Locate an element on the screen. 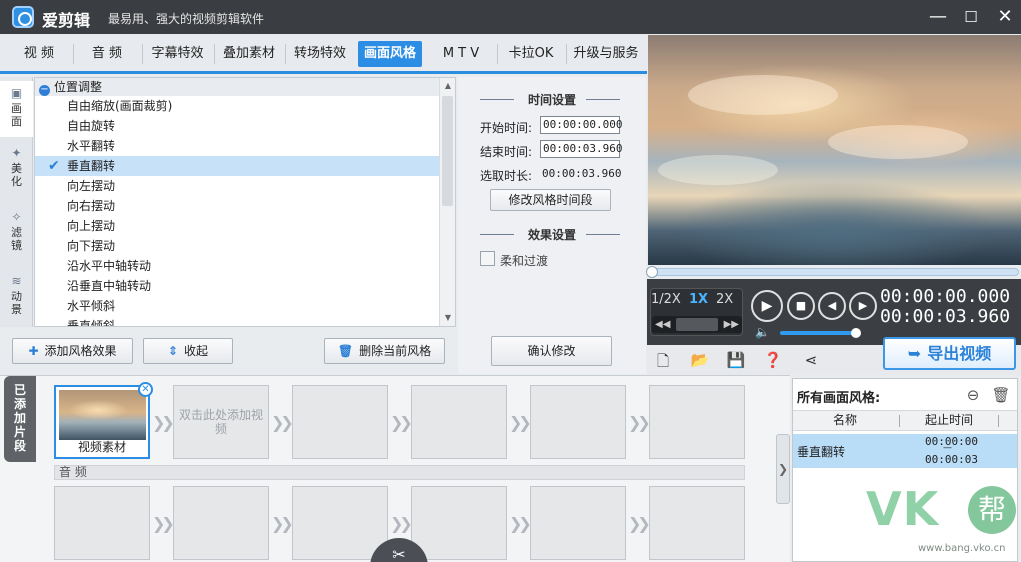 The image size is (1021, 562). clip-thumbnail is located at coordinates (102, 415).